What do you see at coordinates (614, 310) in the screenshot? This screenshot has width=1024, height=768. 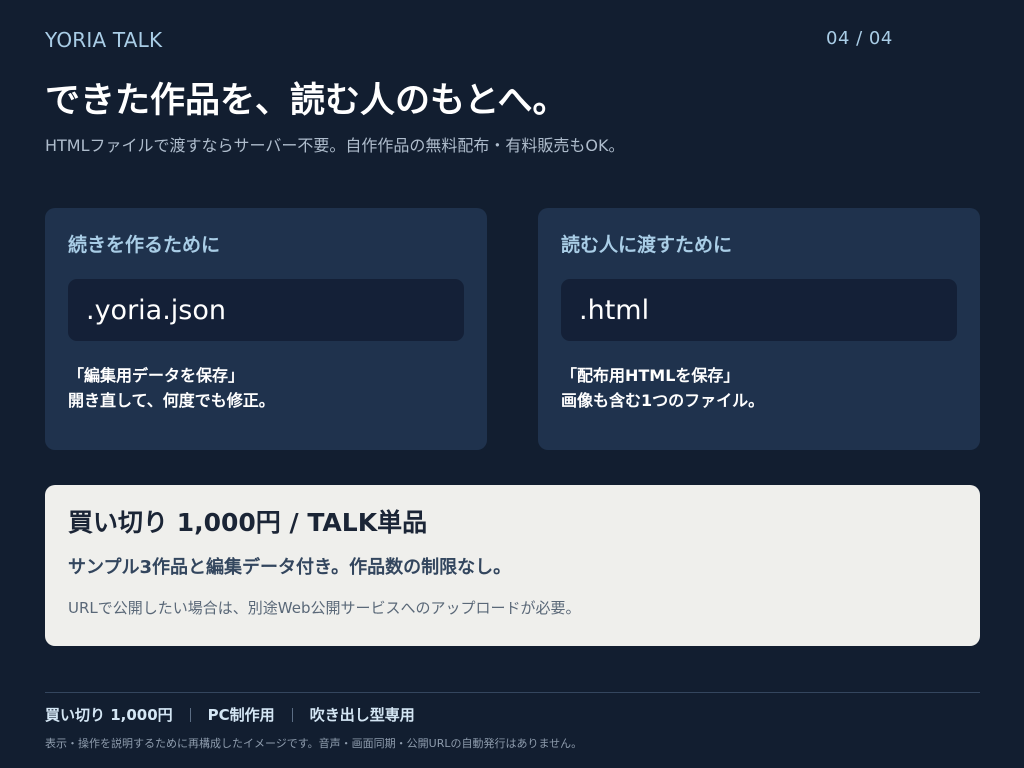 I see `file-extension: .html` at bounding box center [614, 310].